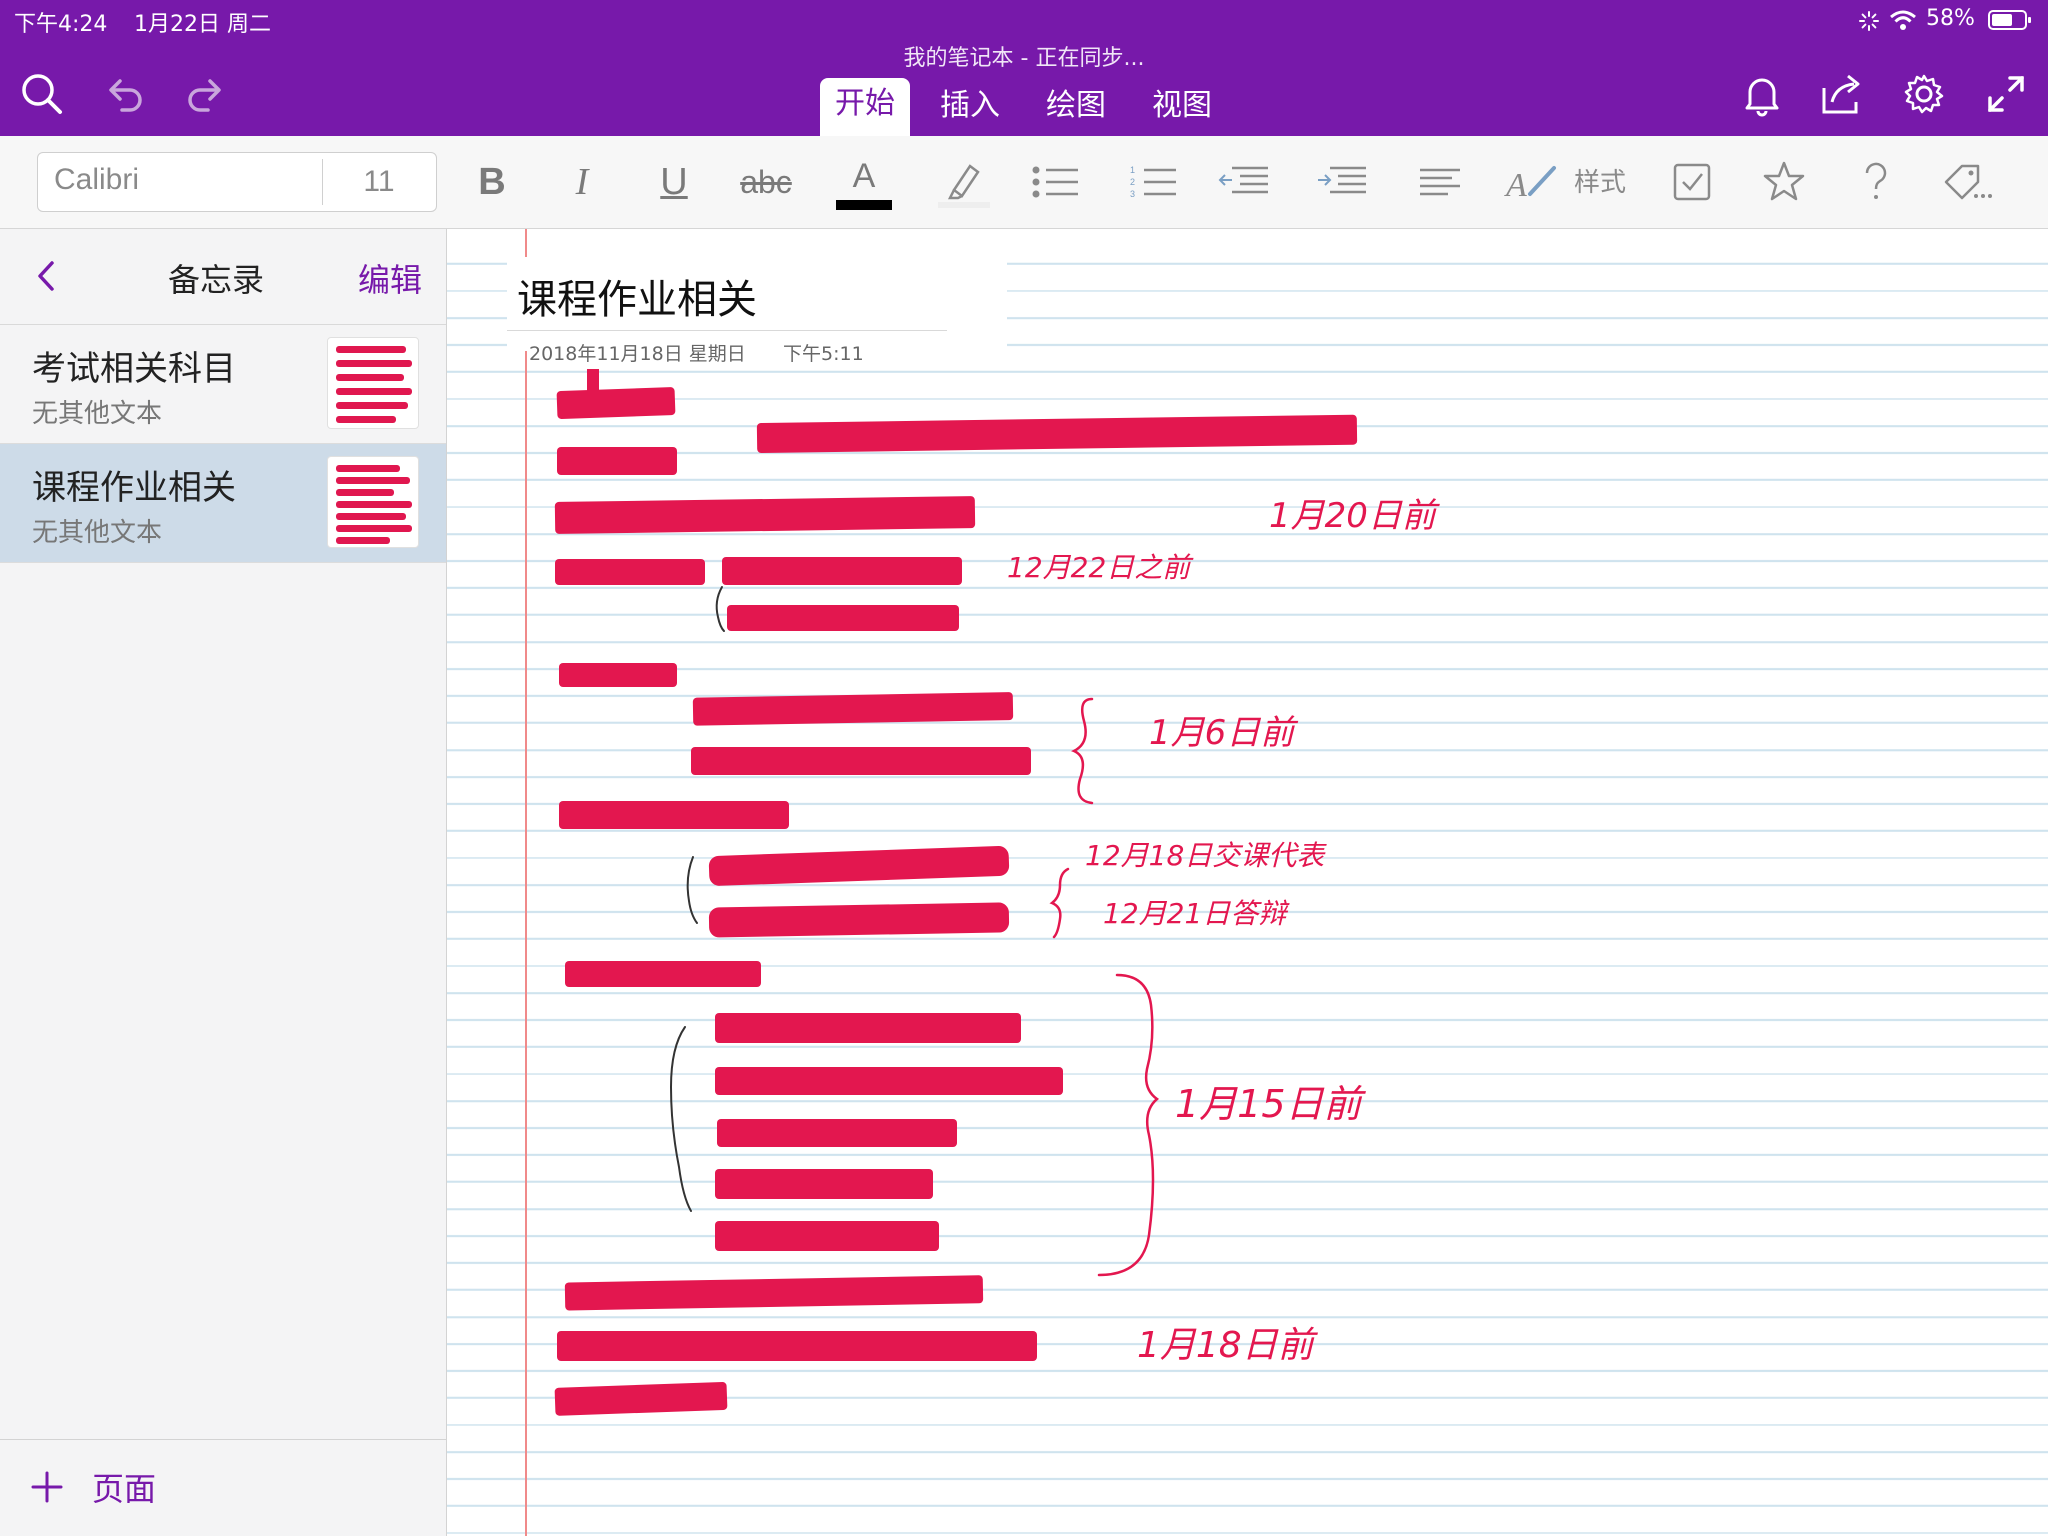  What do you see at coordinates (1600, 182) in the screenshot?
I see `styles-label: 样式` at bounding box center [1600, 182].